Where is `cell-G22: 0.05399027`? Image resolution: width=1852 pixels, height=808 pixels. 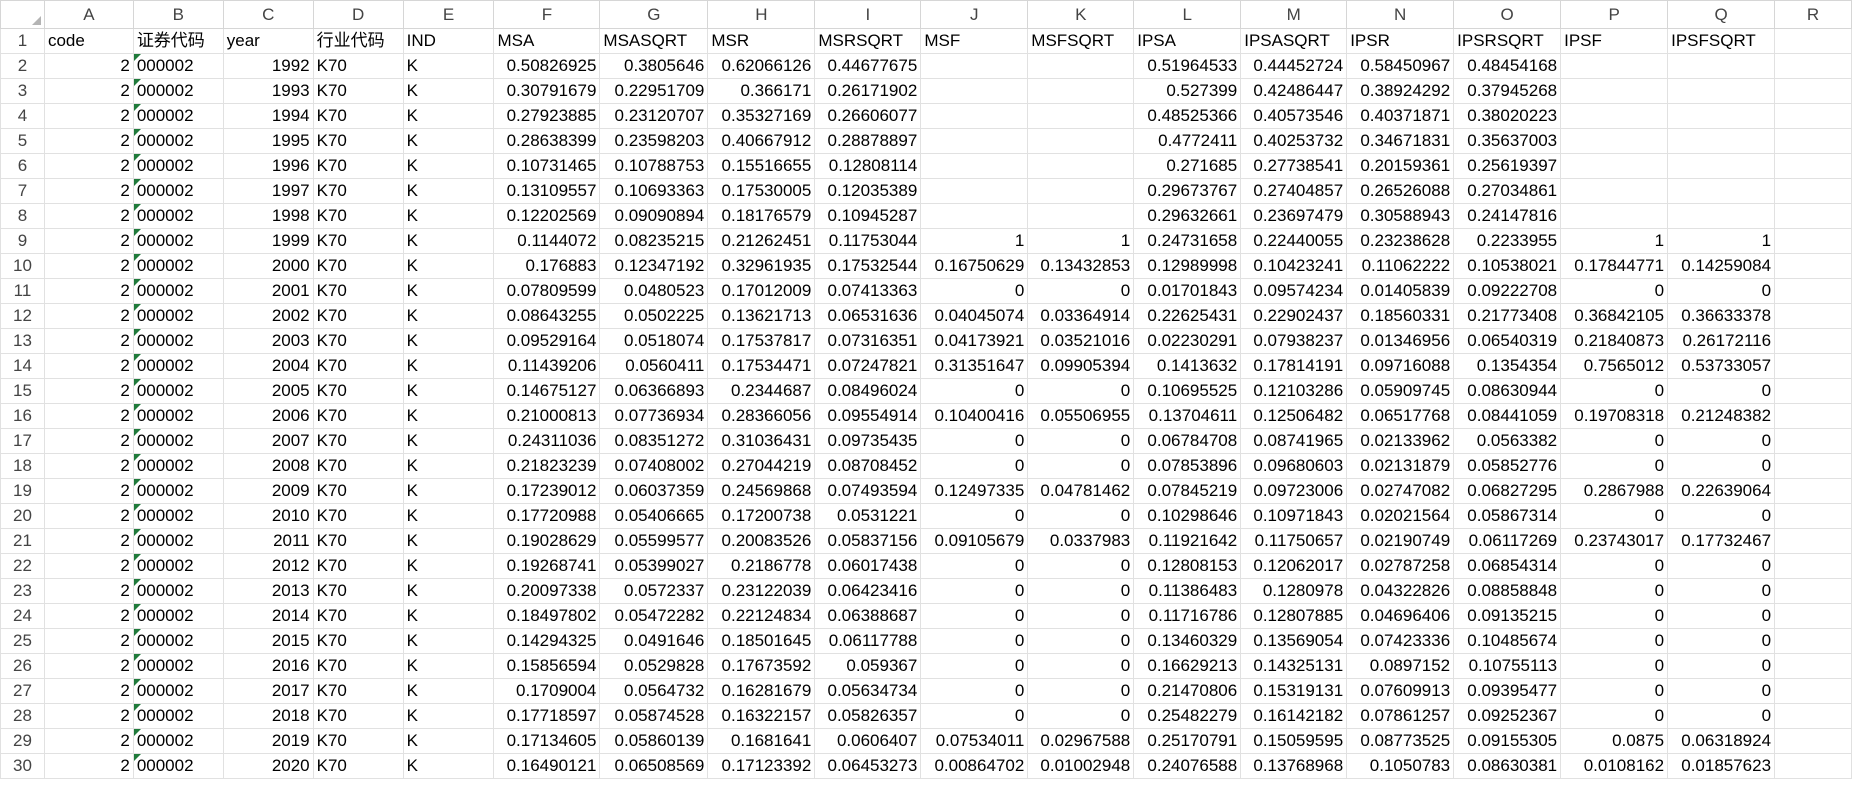
cell-G22: 0.05399027 is located at coordinates (654, 566).